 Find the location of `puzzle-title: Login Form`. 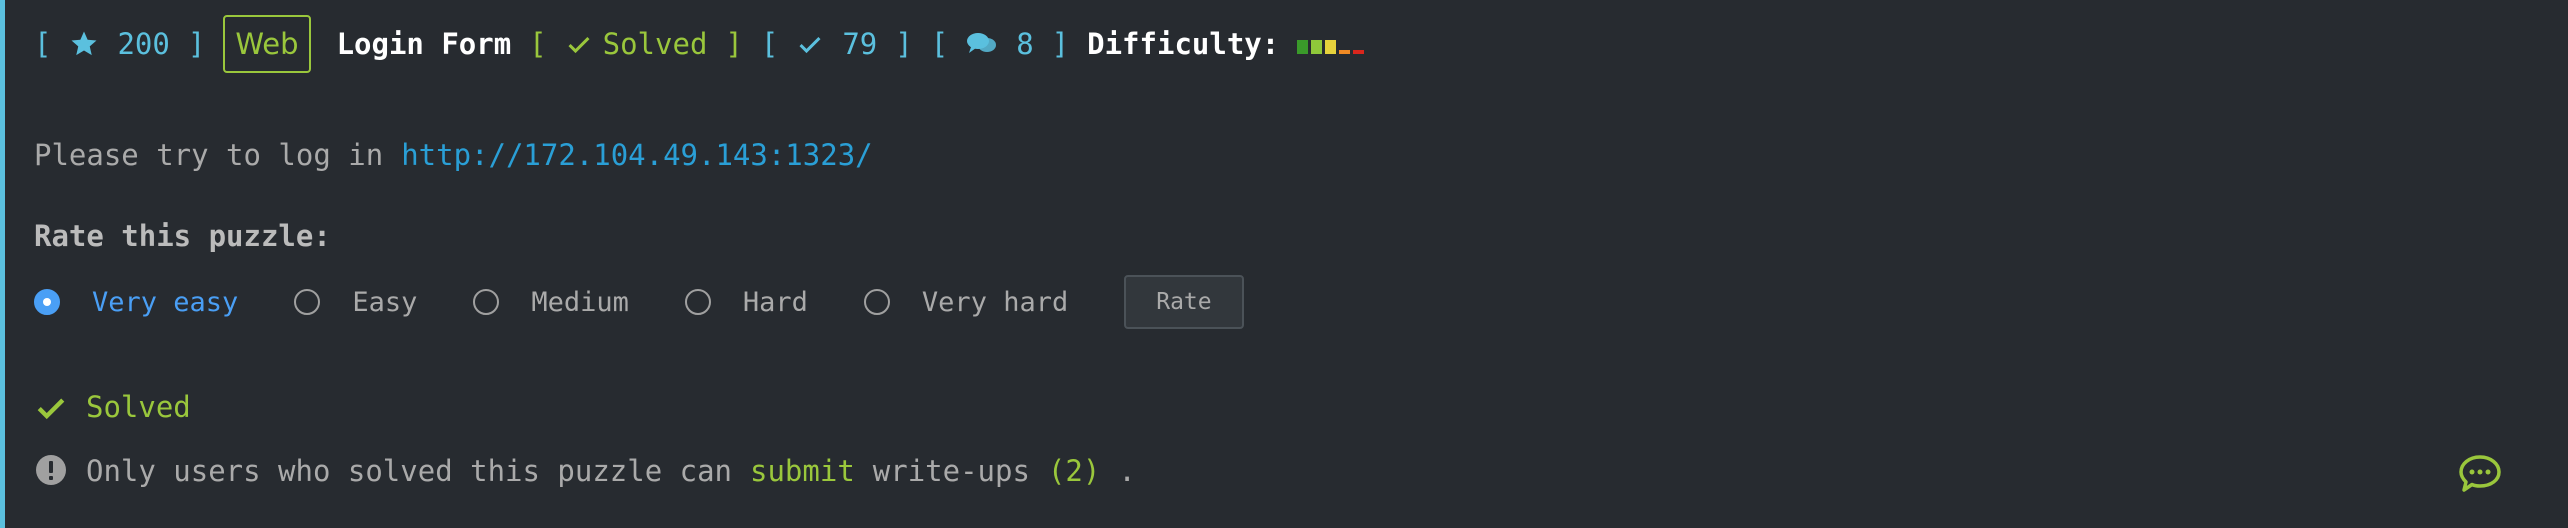

puzzle-title: Login Form is located at coordinates (424, 44).